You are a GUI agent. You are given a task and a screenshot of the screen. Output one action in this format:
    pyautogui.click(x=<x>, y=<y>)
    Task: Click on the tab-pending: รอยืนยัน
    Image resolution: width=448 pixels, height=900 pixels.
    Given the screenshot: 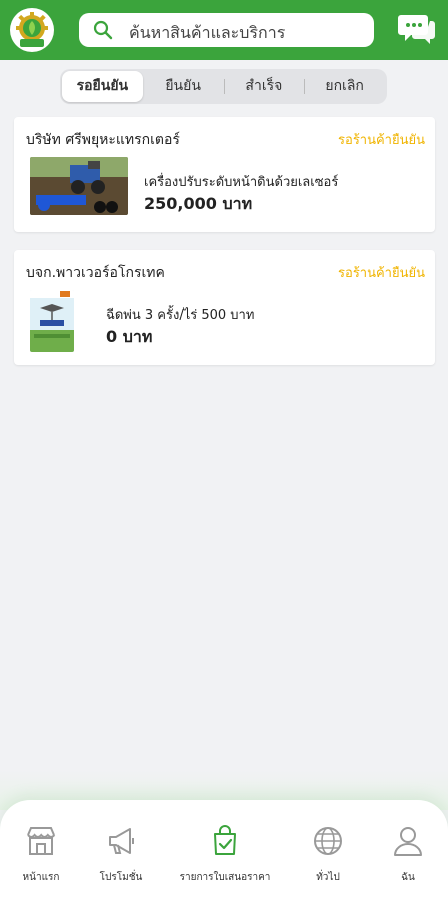 What is the action you would take?
    pyautogui.click(x=102, y=86)
    